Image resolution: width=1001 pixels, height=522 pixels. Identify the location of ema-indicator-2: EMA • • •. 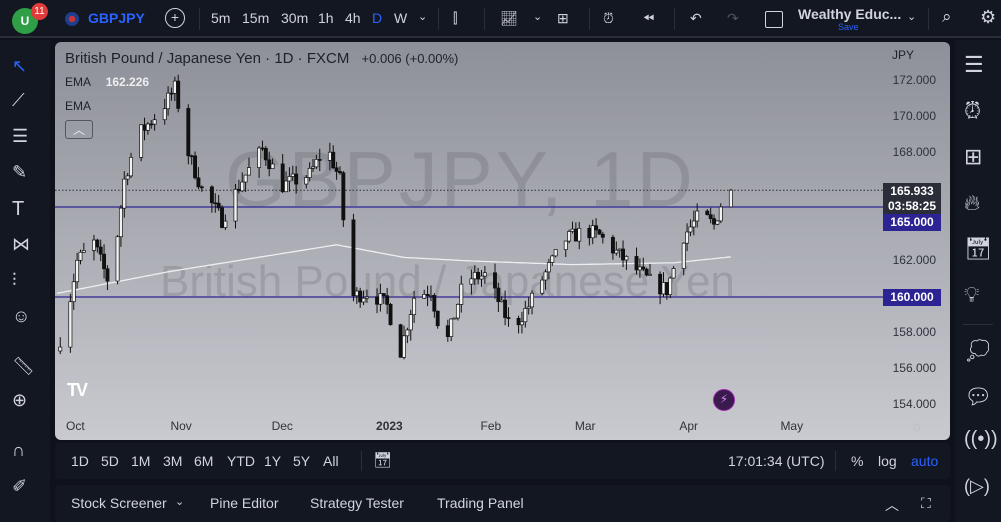
(92, 106).